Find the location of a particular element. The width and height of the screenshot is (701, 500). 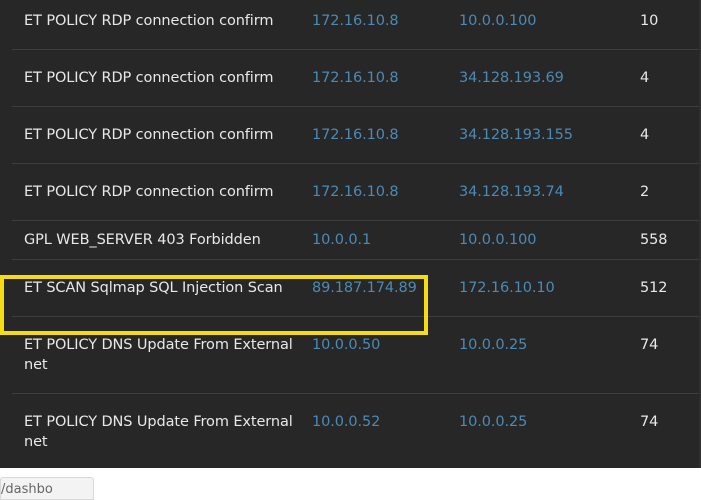

source-ip-link: 10.0.0.50 is located at coordinates (373, 355).